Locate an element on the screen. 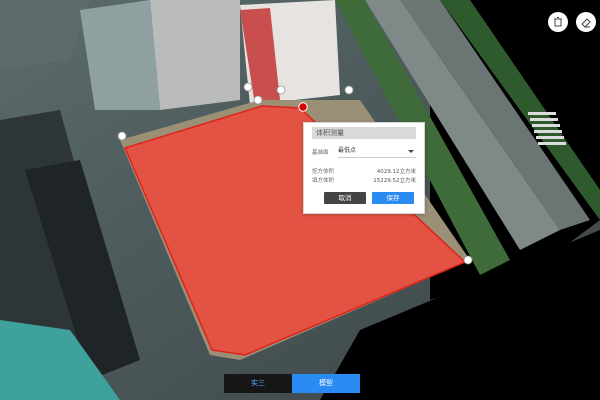  eraser-icon is located at coordinates (586, 23).